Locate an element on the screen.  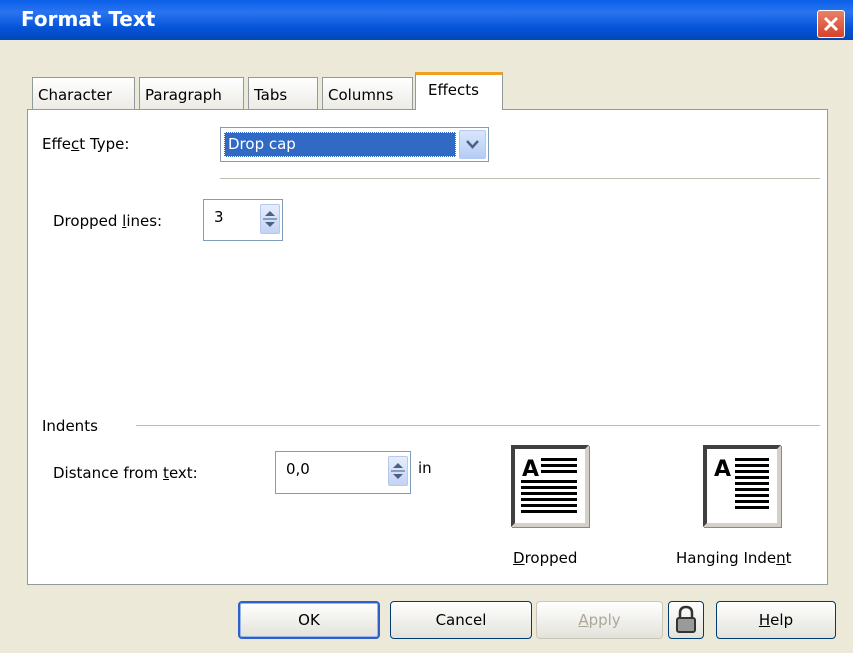
distance-from-text-spinner: 0,0 is located at coordinates (343, 472).